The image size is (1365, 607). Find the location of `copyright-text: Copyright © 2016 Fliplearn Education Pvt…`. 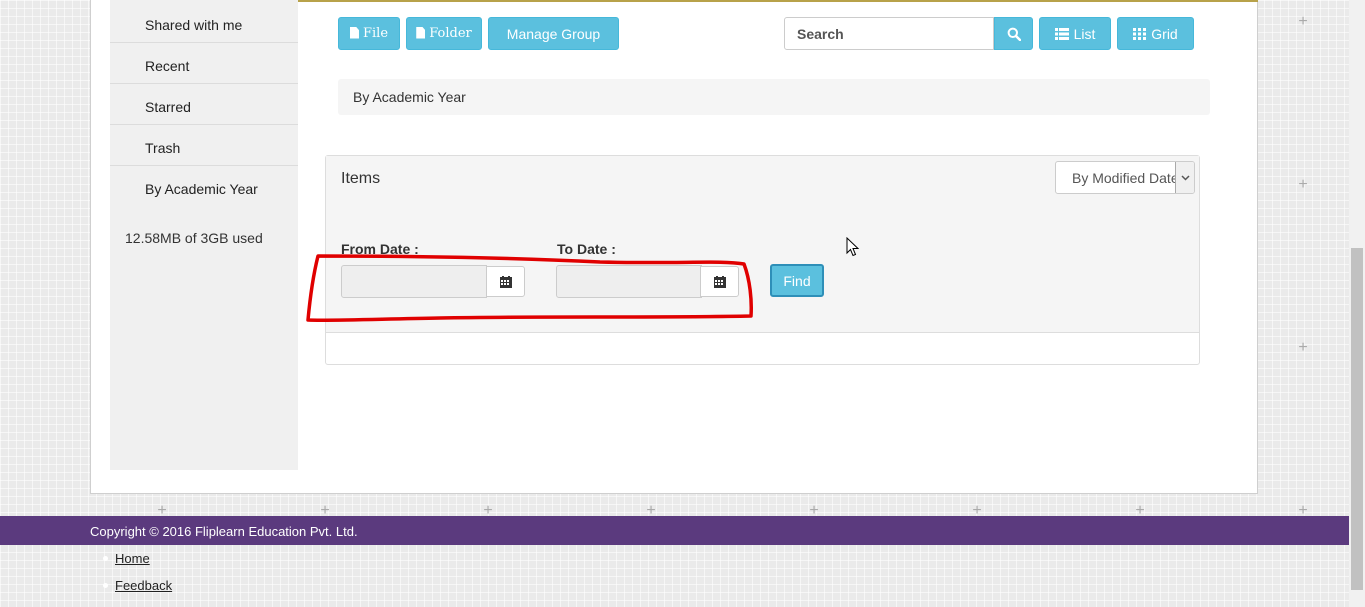

copyright-text: Copyright © 2016 Fliplearn Education Pvt… is located at coordinates (224, 531).